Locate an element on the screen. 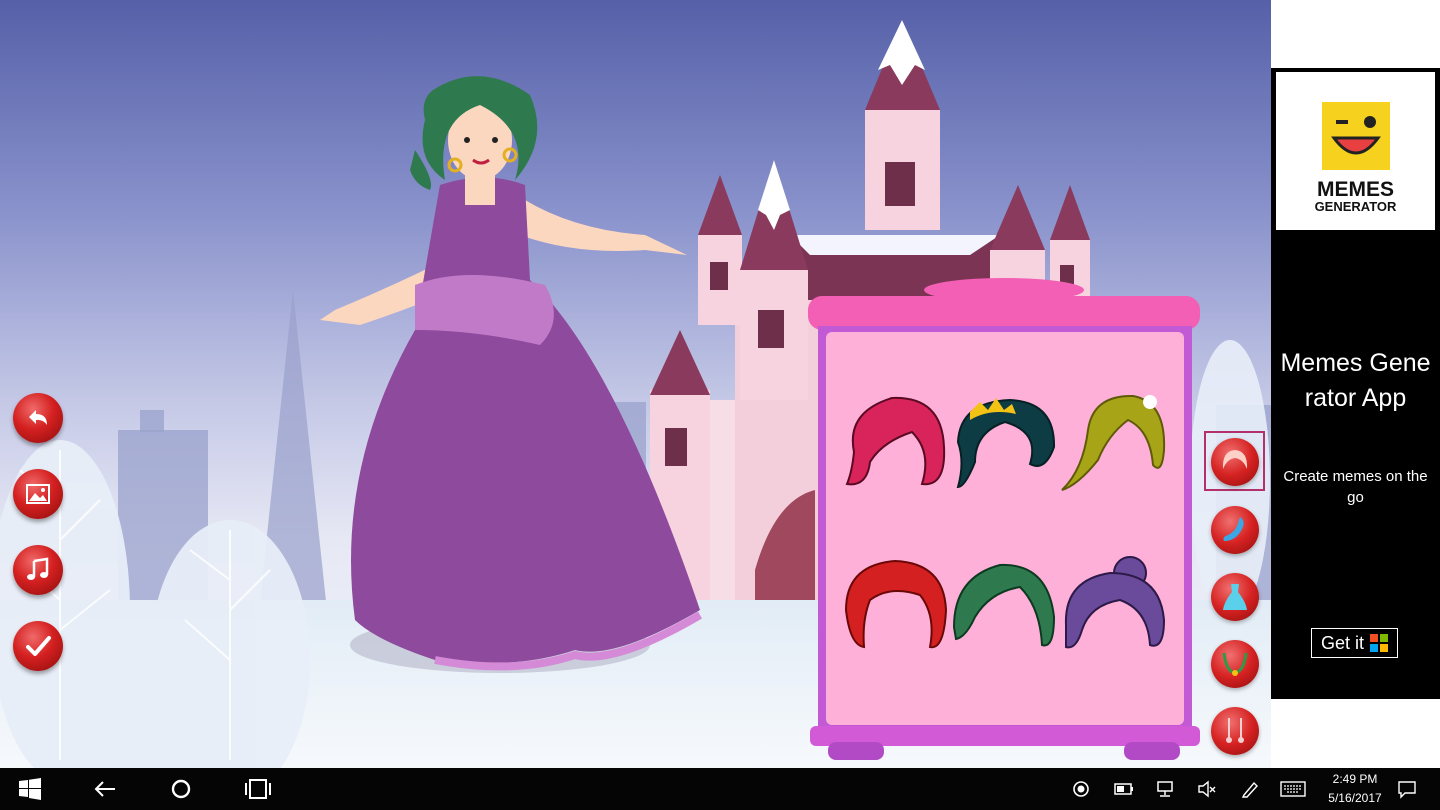 The image size is (1440, 810). task-view-icon is located at coordinates (258, 789).